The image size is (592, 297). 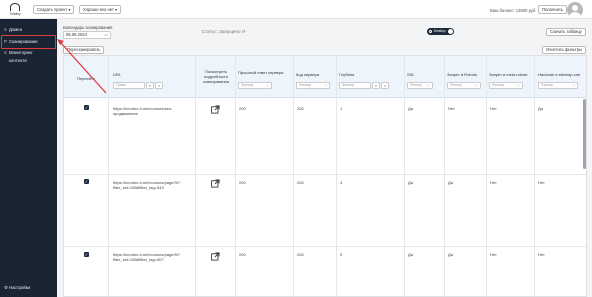 I want to click on header-rescan: Пересйти, so click(x=86, y=78).